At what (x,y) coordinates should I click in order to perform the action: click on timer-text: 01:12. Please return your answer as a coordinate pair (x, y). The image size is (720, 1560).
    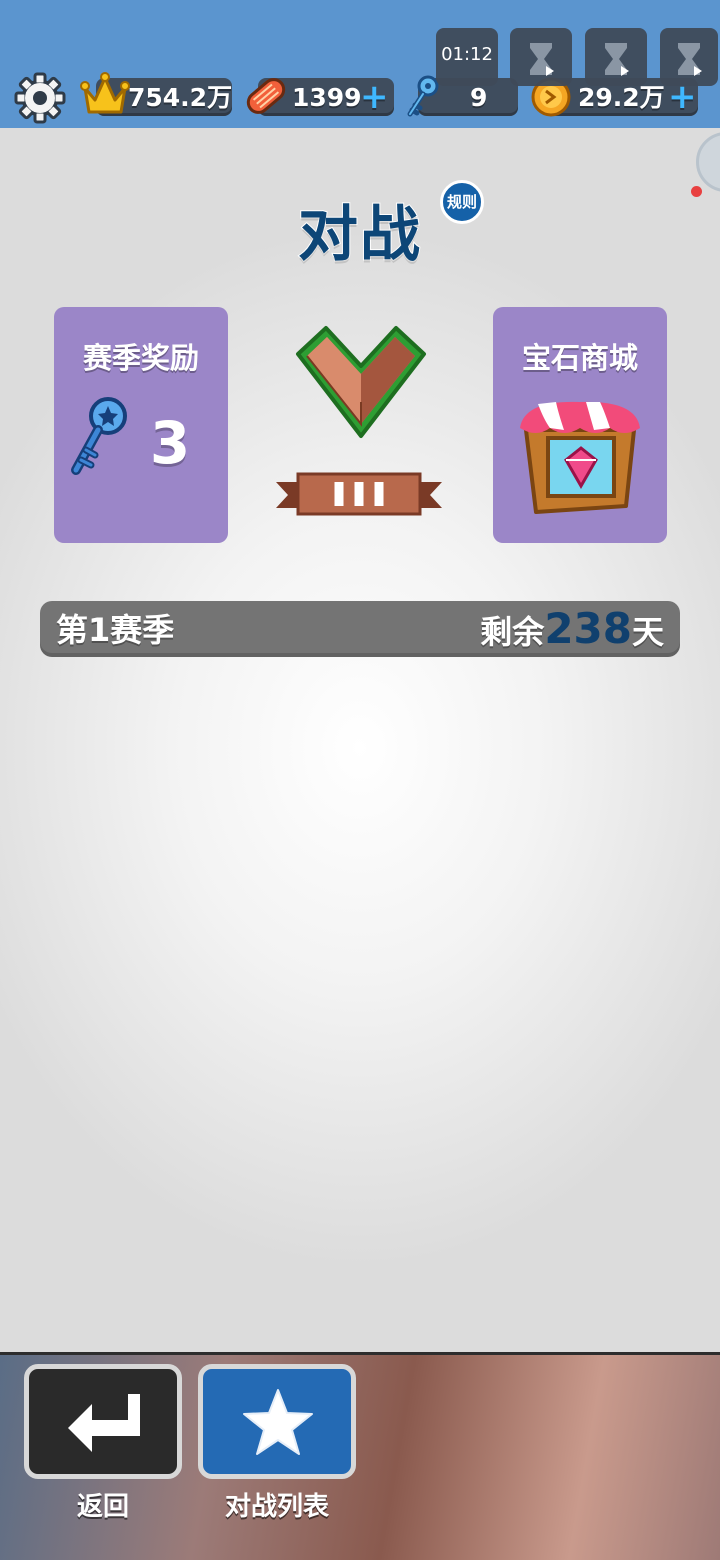
    Looking at the image, I should click on (467, 54).